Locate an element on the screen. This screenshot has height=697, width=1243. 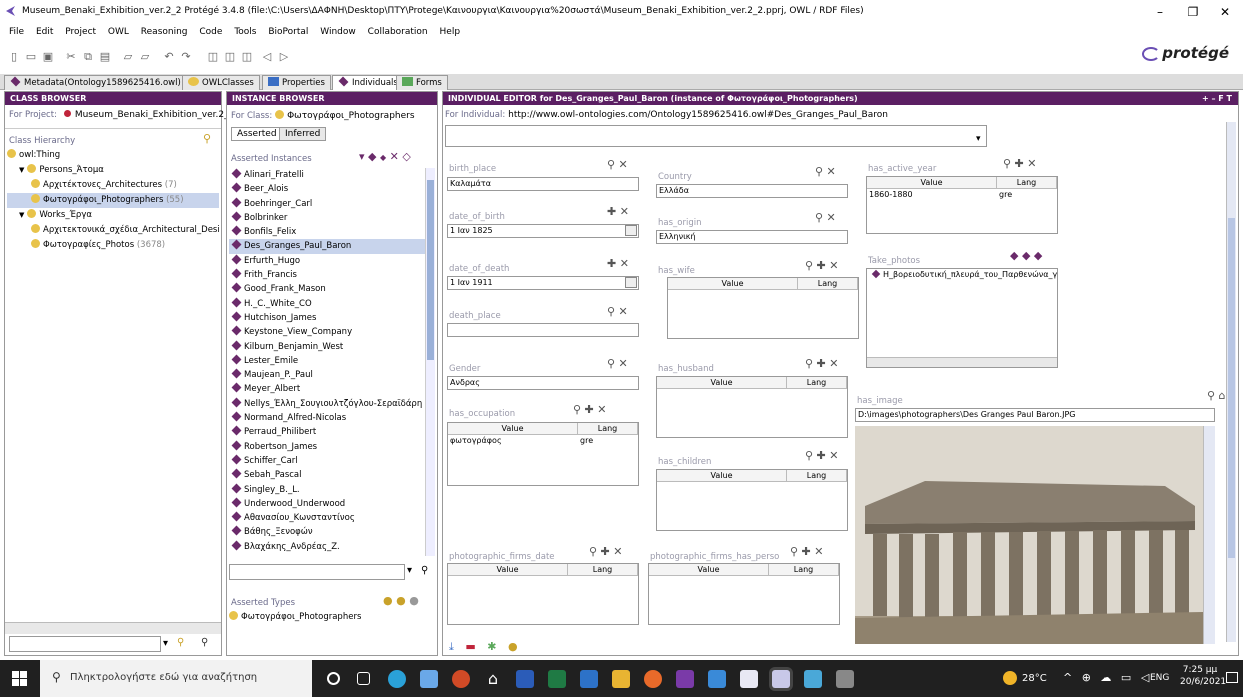
photographic-firms-has-person-table: Value Lang is located at coordinates (744, 594).